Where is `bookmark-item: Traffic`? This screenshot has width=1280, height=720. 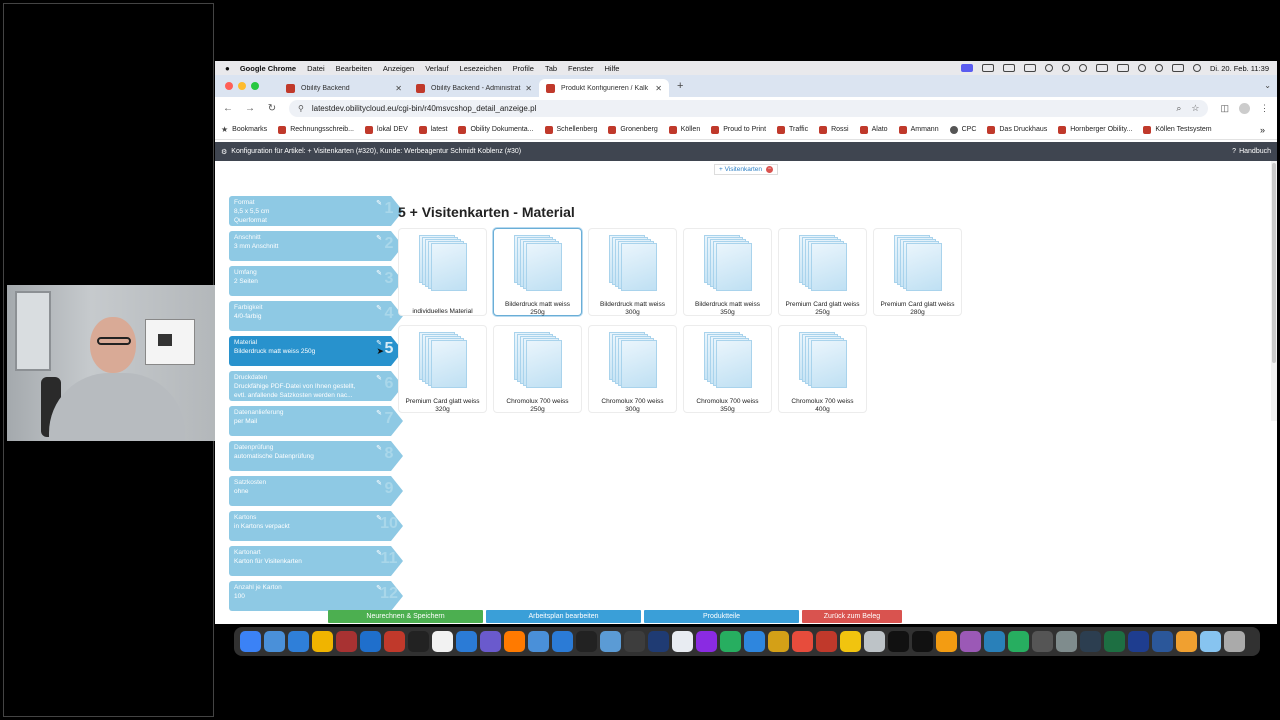 bookmark-item: Traffic is located at coordinates (792, 129).